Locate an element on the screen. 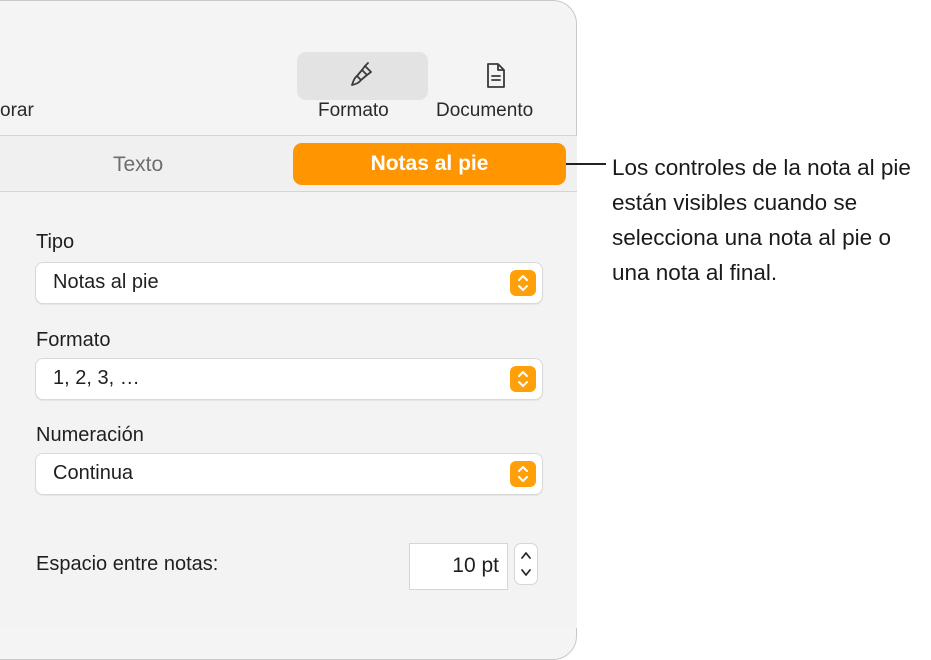  type-value: Notas al pie is located at coordinates (106, 282).